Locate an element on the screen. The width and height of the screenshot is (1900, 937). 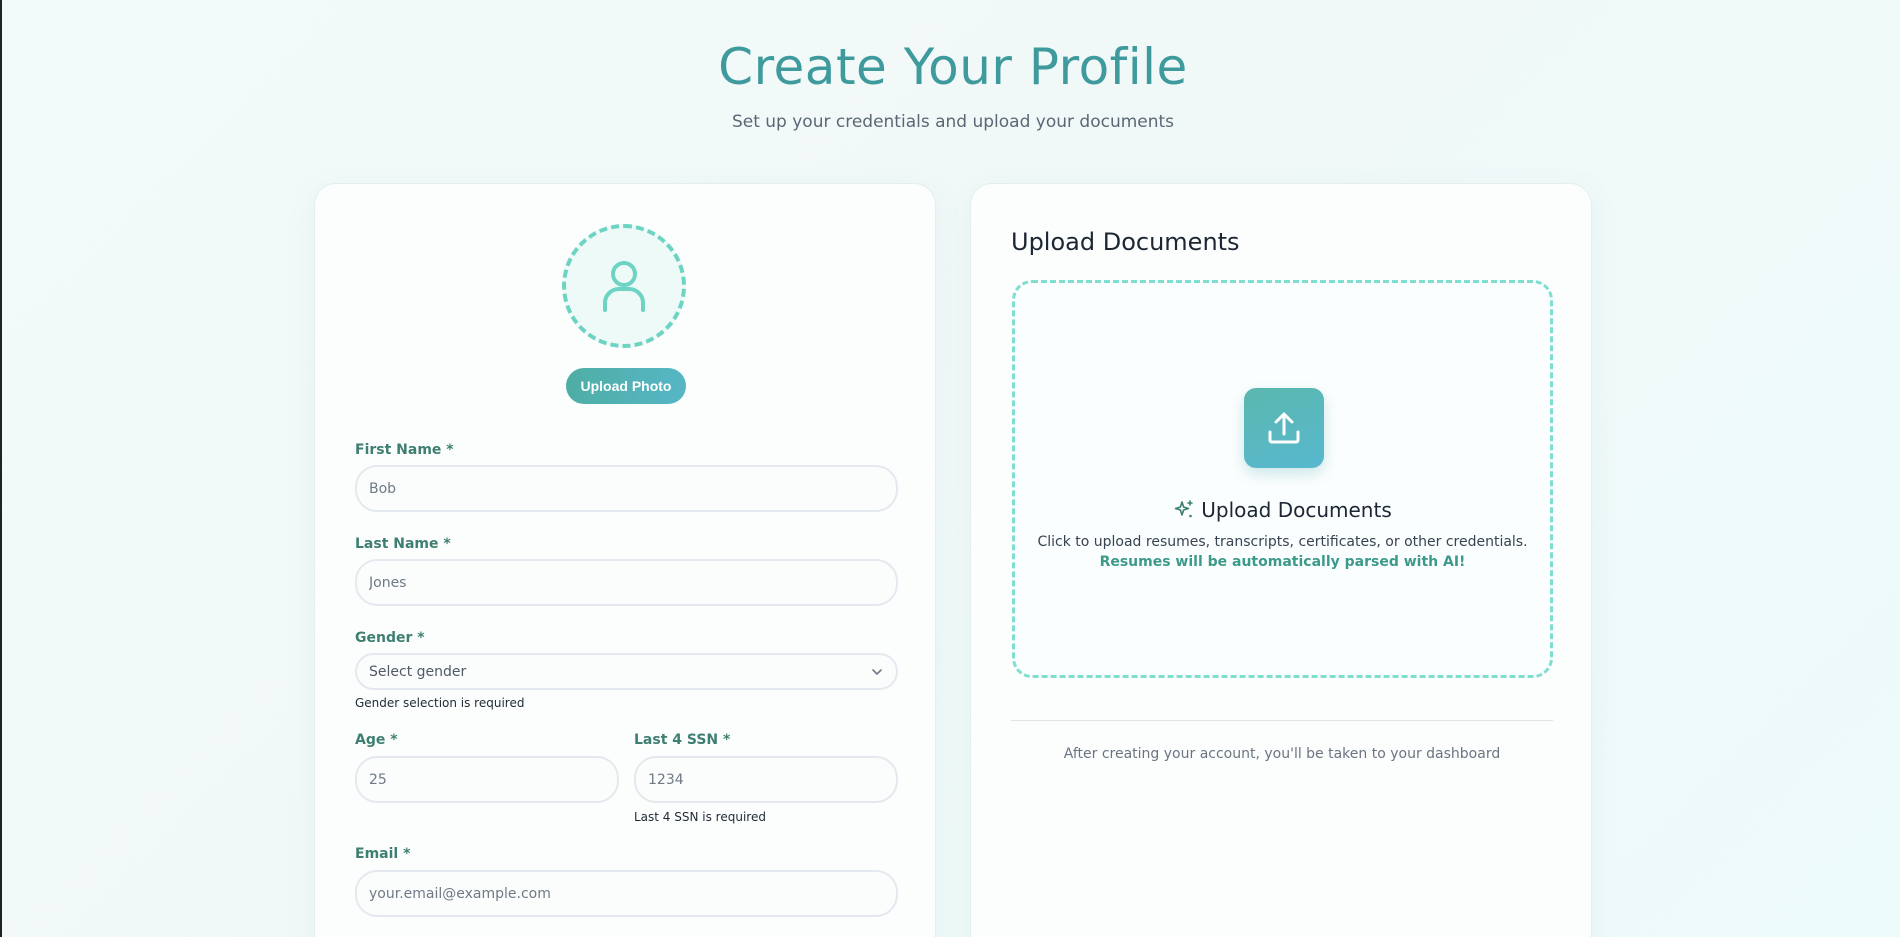
dropzone-title: Upload Documents is located at coordinates (1296, 510).